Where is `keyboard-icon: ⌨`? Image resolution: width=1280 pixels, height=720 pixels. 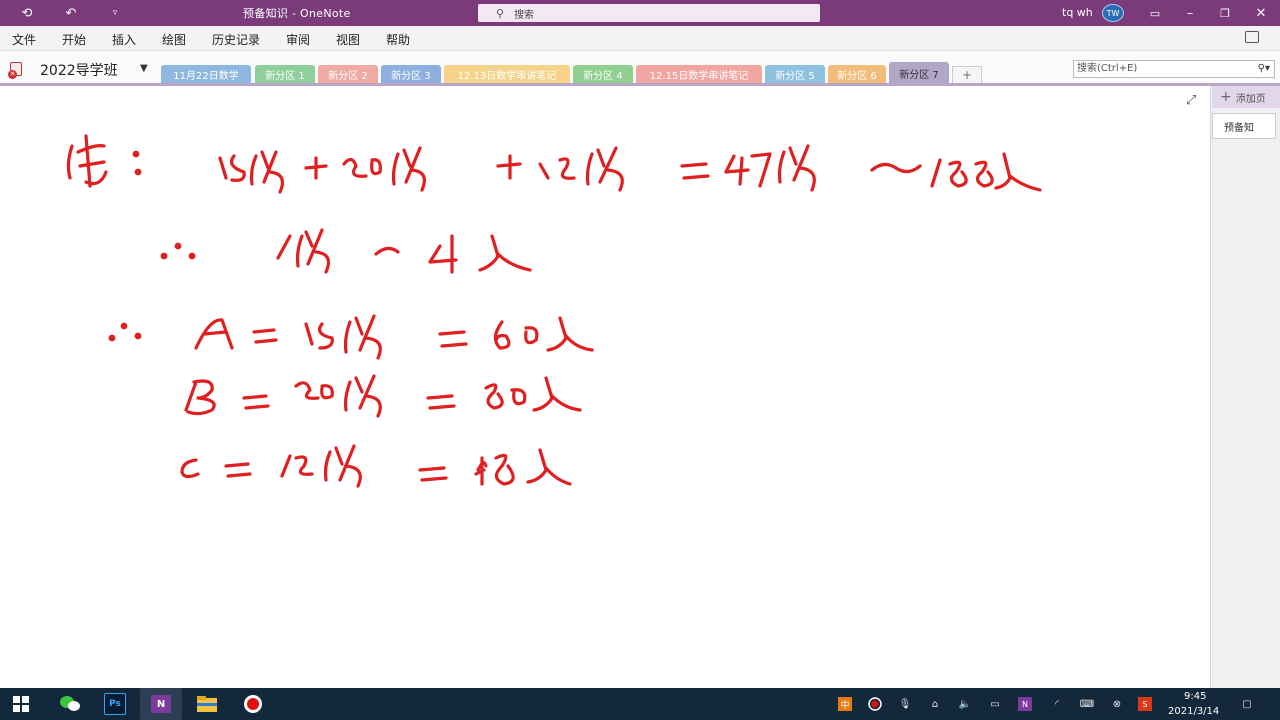 keyboard-icon: ⌨ is located at coordinates (1087, 704).